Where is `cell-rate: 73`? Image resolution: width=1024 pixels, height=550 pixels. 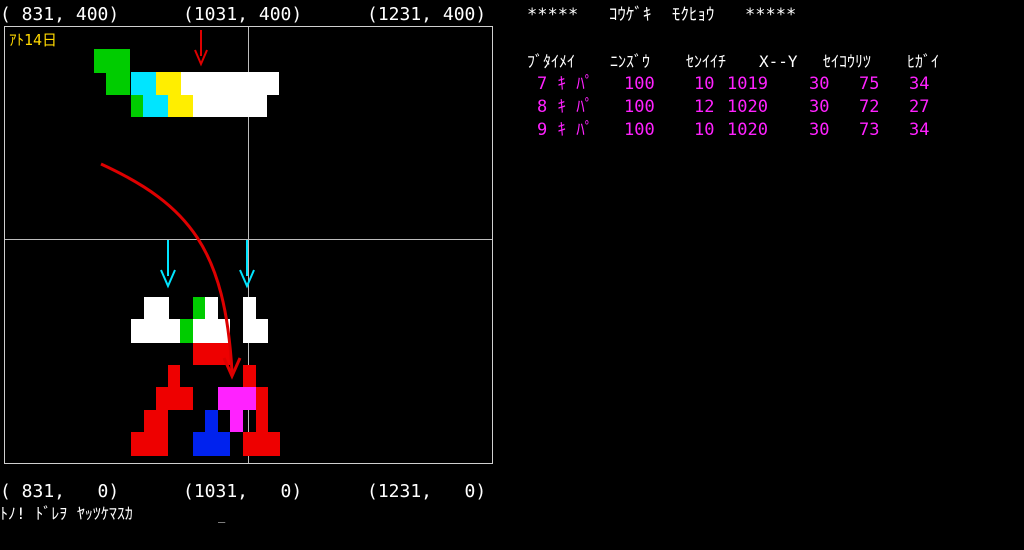
cell-rate: 73 is located at coordinates (869, 130).